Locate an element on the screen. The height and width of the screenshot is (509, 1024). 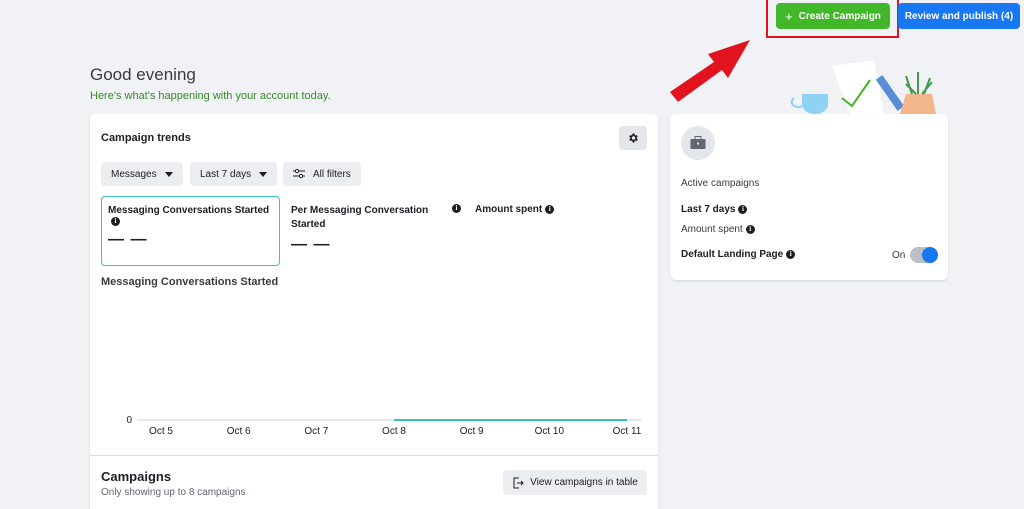
x-tick-label: Oct 8 is located at coordinates (394, 431).